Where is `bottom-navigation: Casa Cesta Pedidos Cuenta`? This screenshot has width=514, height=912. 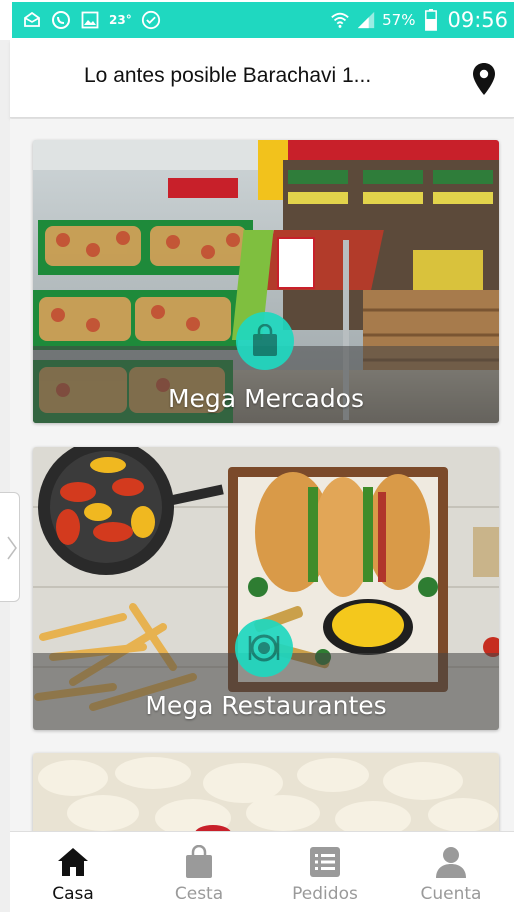 bottom-navigation: Casa Cesta Pedidos Cuenta is located at coordinates (262, 871).